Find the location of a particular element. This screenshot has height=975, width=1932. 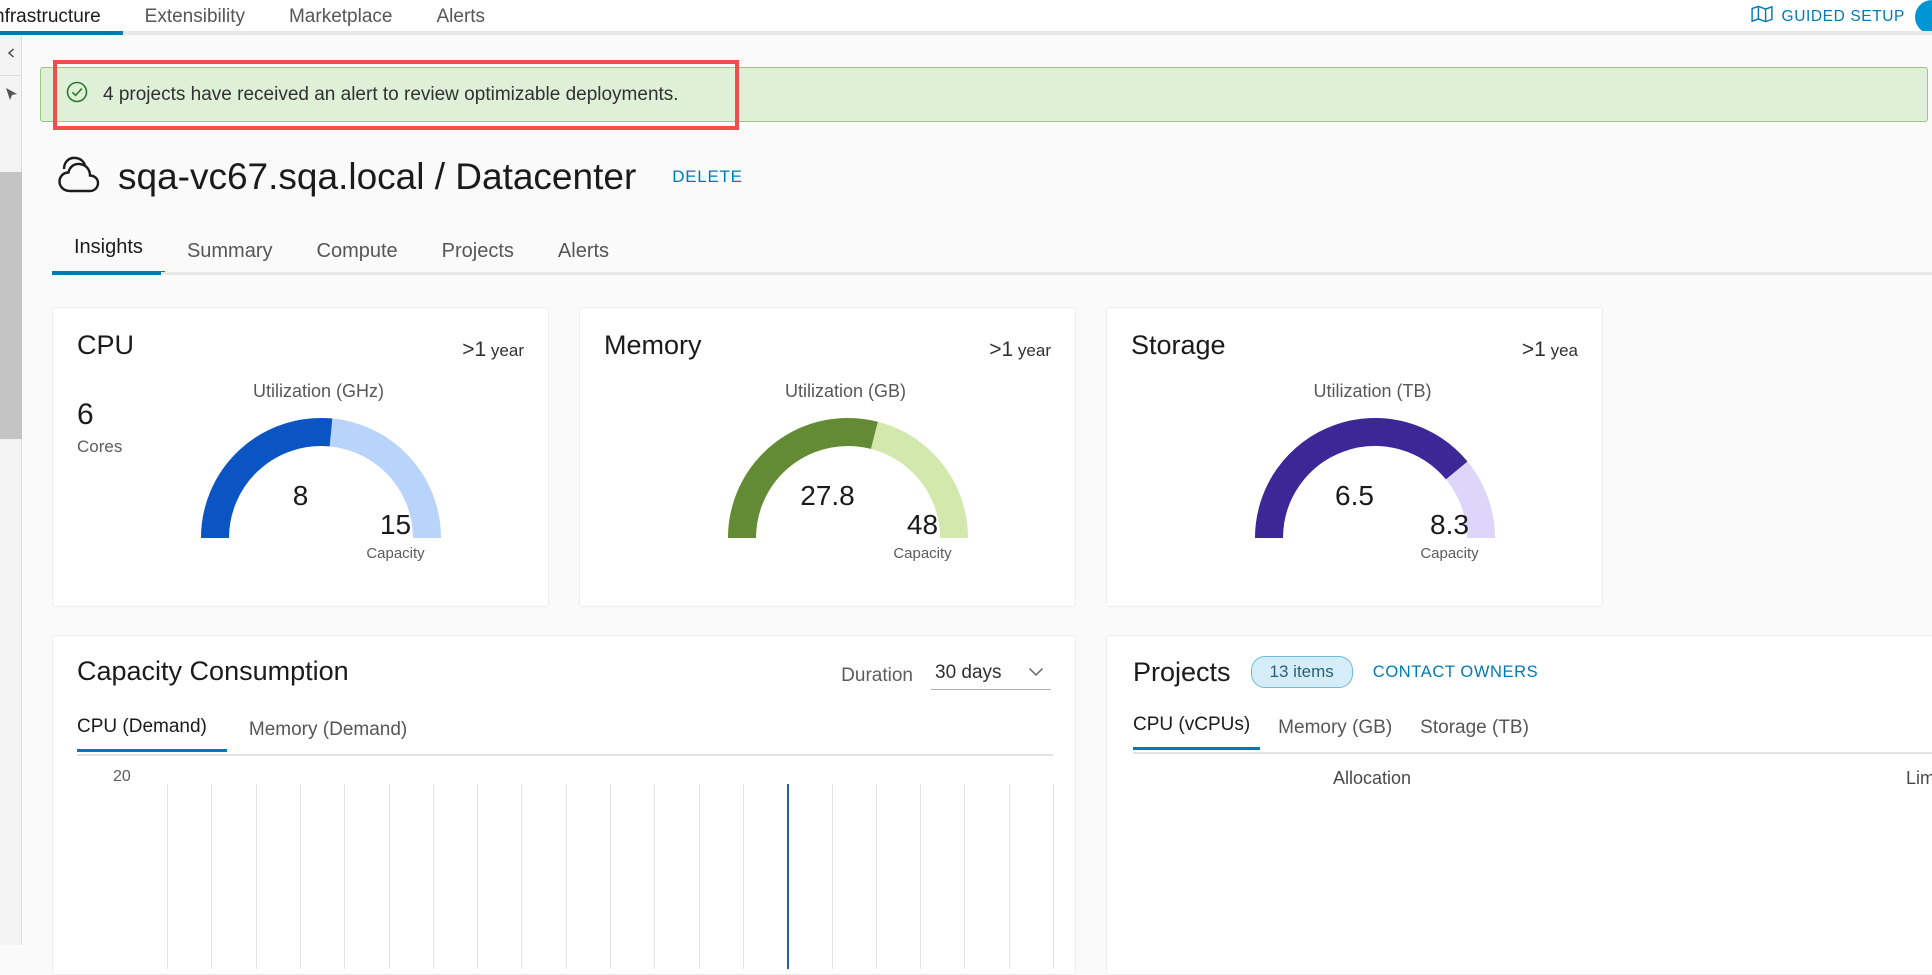

nav-item-marketplace: Marketplace is located at coordinates (341, 17).